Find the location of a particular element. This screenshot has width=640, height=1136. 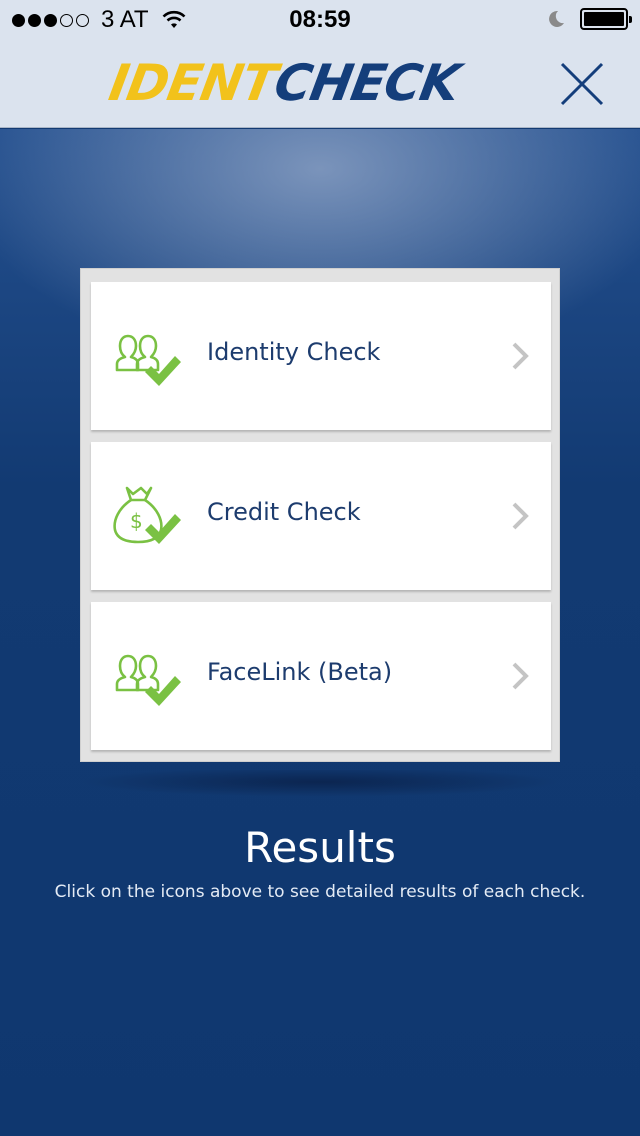

identity-check-card: Identity Check is located at coordinates (321, 356).